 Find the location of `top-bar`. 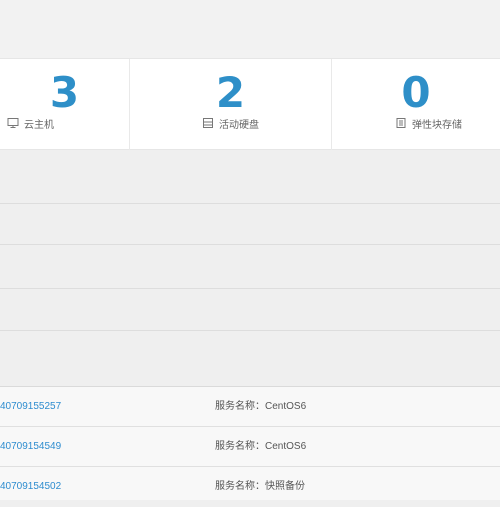

top-bar is located at coordinates (250, 29).